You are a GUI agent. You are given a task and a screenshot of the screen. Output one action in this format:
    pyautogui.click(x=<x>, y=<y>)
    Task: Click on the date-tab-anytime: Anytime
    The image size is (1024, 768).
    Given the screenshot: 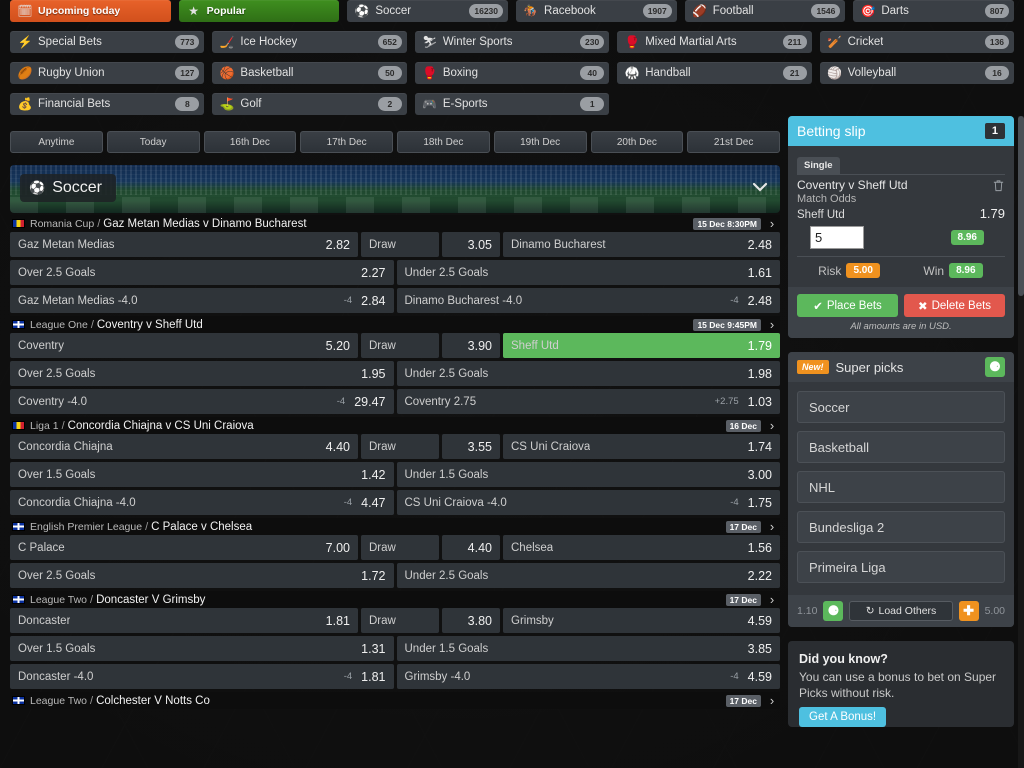 What is the action you would take?
    pyautogui.click(x=56, y=142)
    